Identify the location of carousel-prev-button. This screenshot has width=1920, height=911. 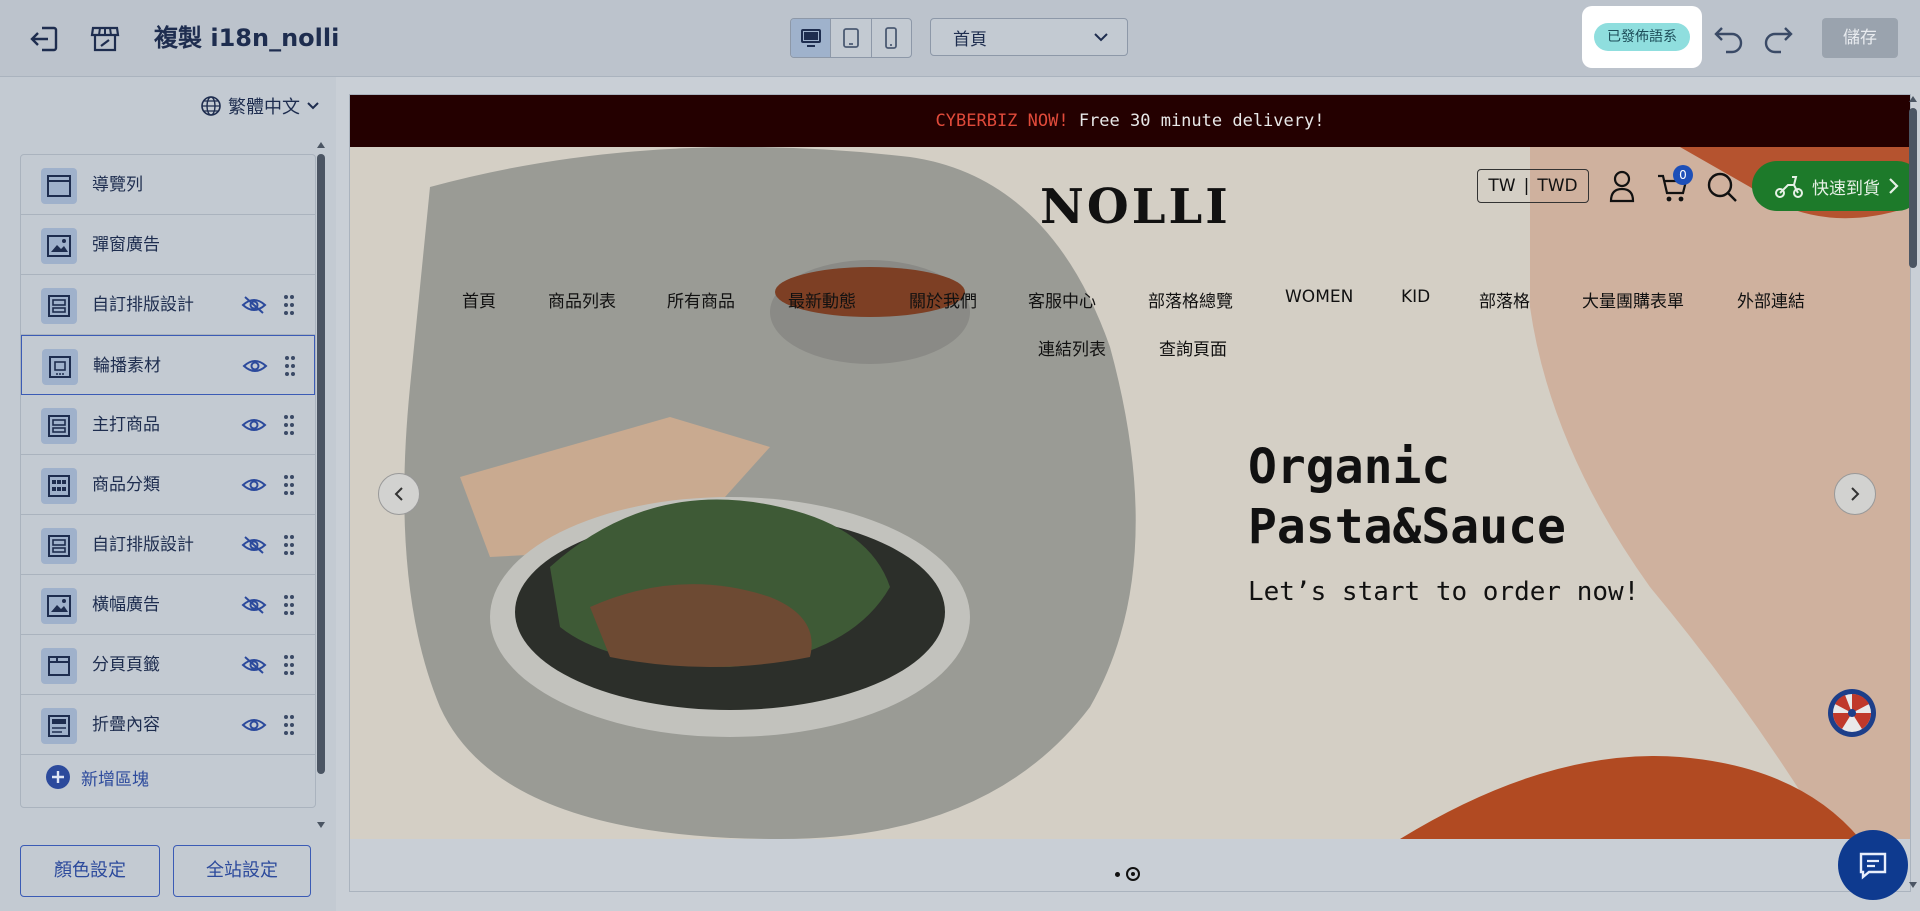
(399, 494).